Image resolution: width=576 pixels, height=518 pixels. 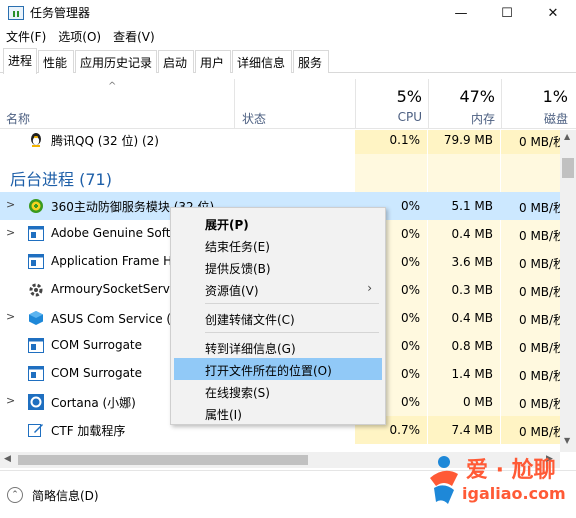 I want to click on horizontal-scroll-thumb, so click(x=163, y=460).